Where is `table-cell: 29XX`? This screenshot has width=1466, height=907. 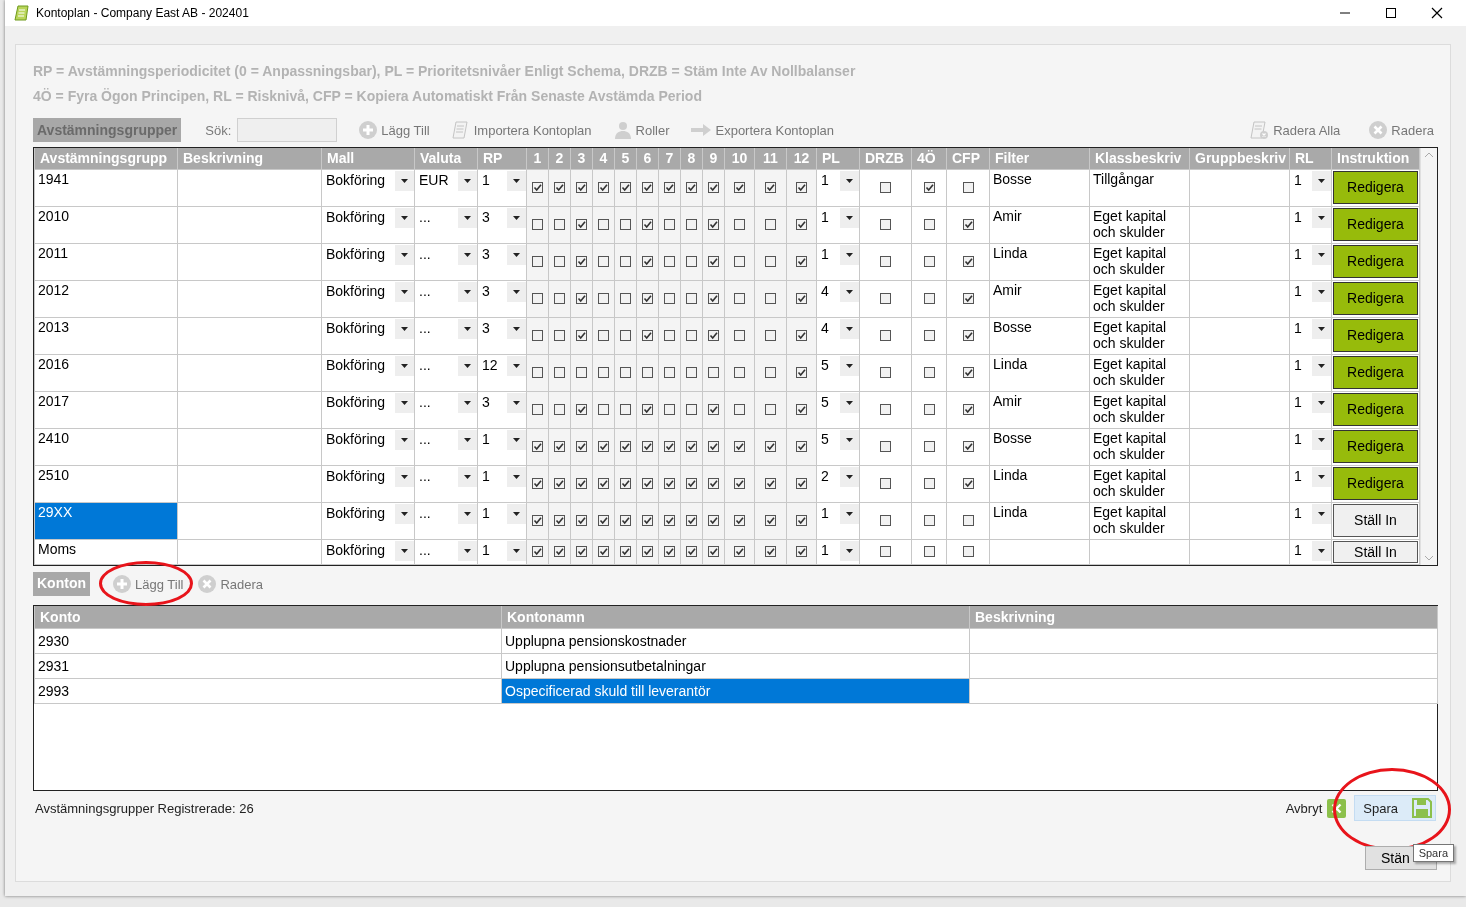
table-cell: 29XX is located at coordinates (106, 521).